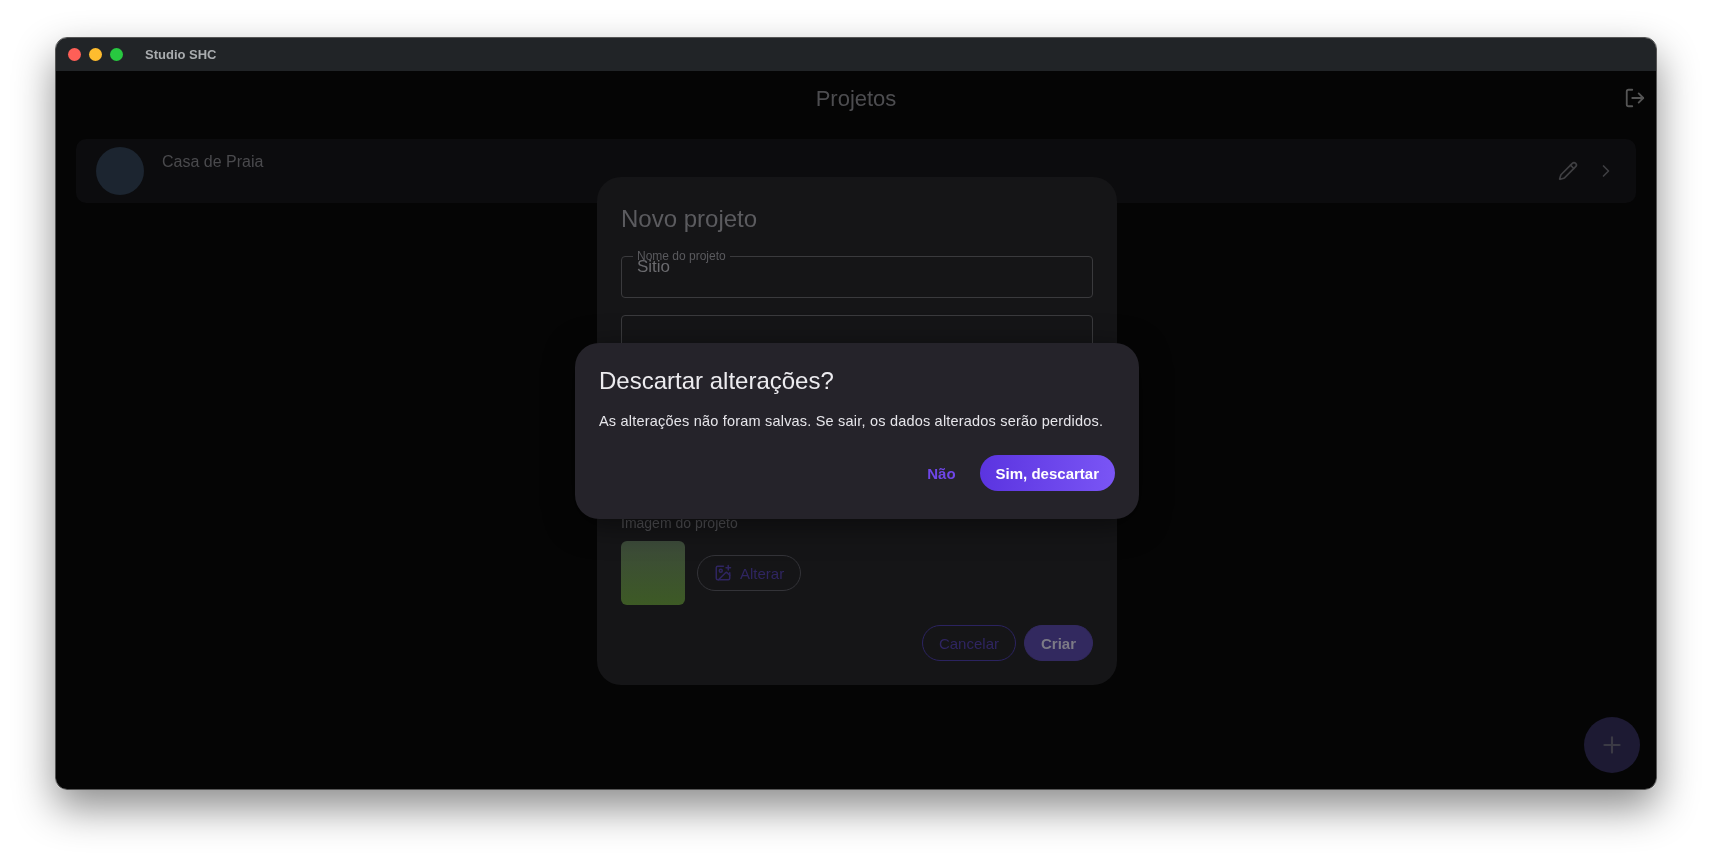 This screenshot has width=1712, height=864. What do you see at coordinates (1047, 473) in the screenshot?
I see `discard-button: Sim, descartar` at bounding box center [1047, 473].